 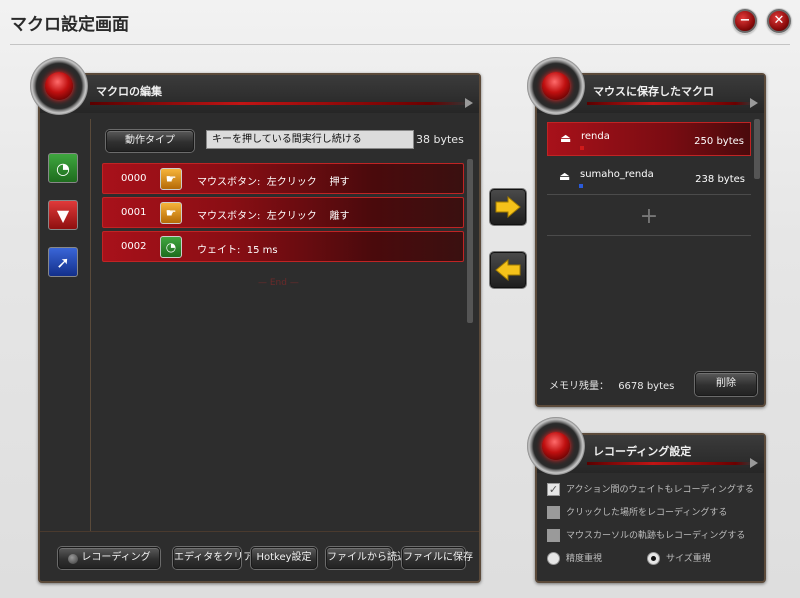 What do you see at coordinates (63, 262) in the screenshot?
I see `cursor-icon: ➚` at bounding box center [63, 262].